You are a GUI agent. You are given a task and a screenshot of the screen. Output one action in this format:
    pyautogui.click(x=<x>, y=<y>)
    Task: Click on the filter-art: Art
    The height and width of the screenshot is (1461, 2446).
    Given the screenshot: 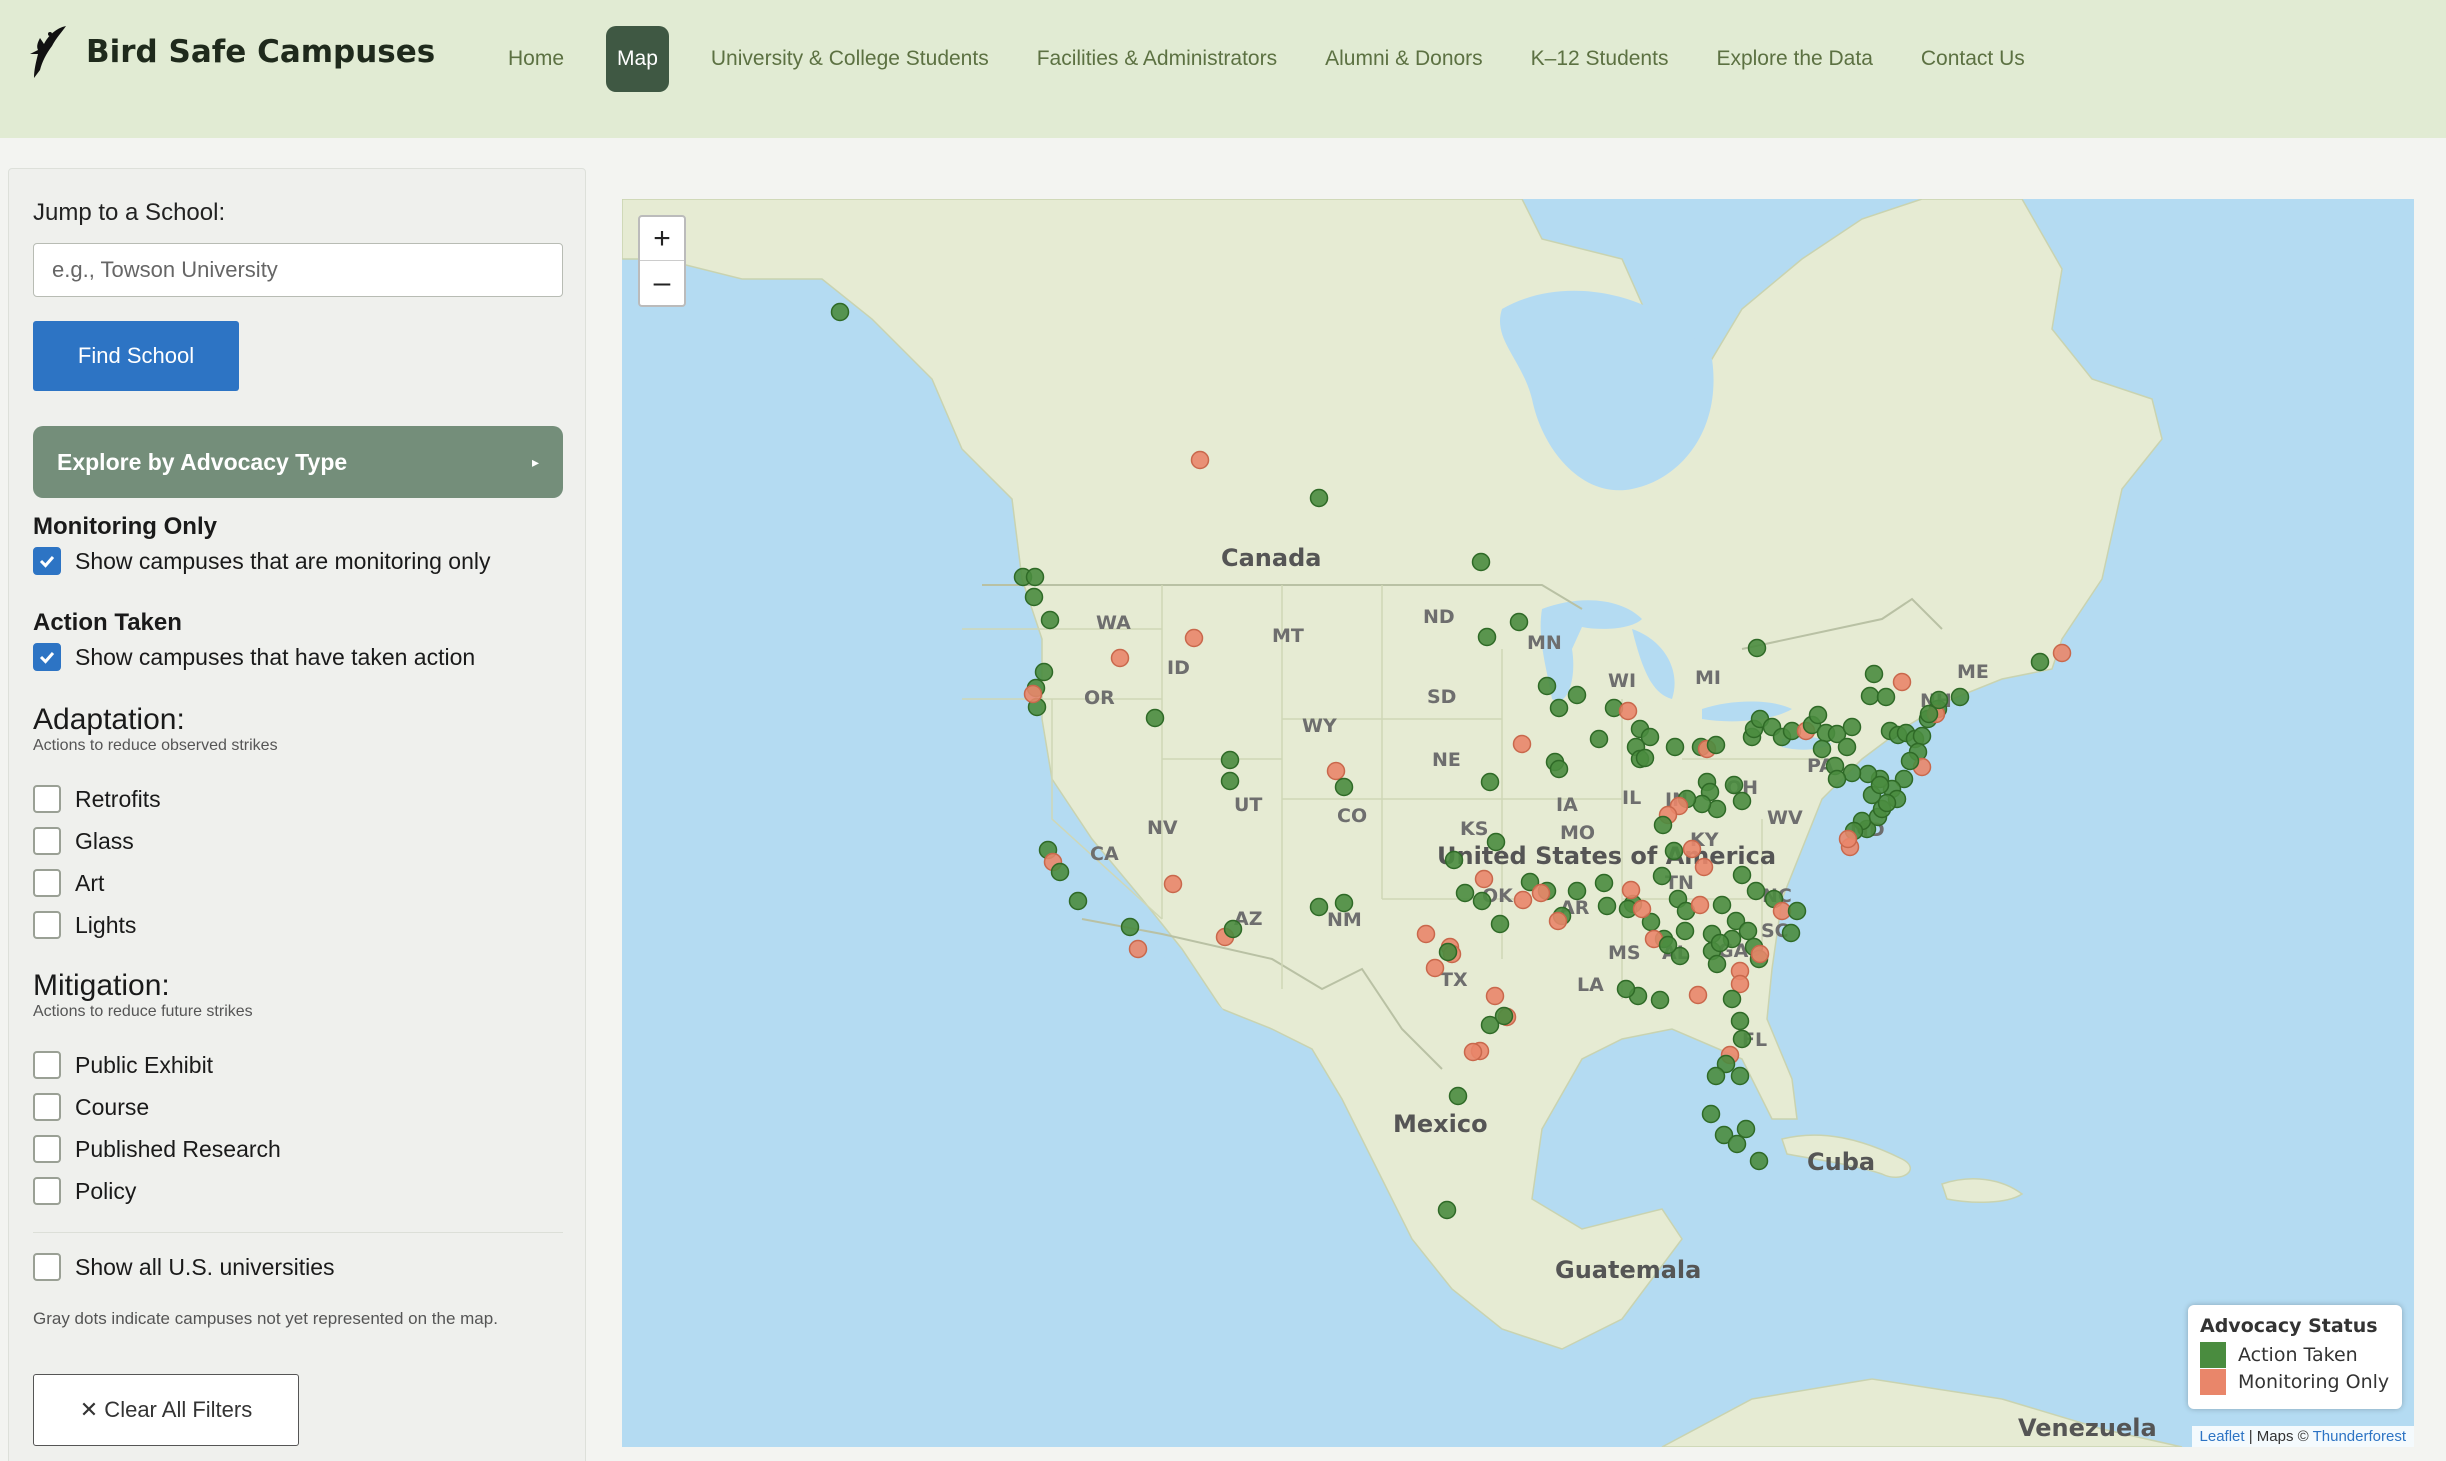 What is the action you would take?
    pyautogui.click(x=68, y=883)
    